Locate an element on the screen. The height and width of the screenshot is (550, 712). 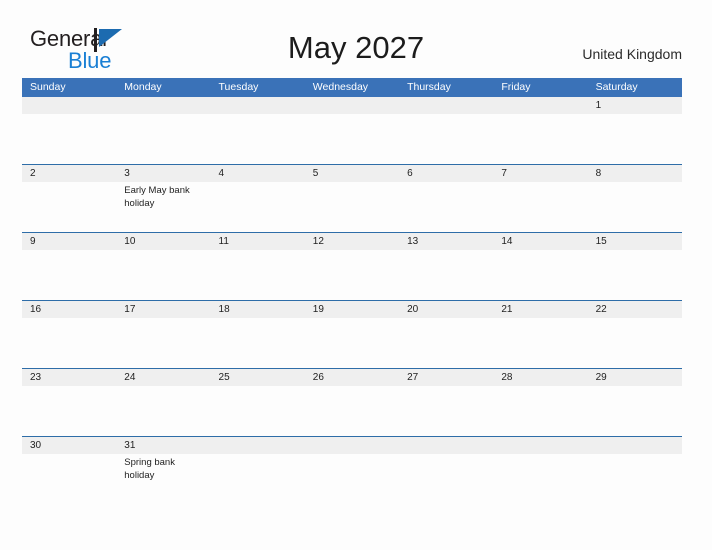
weekday-header-wednesday: Wednesday is located at coordinates (340, 87).